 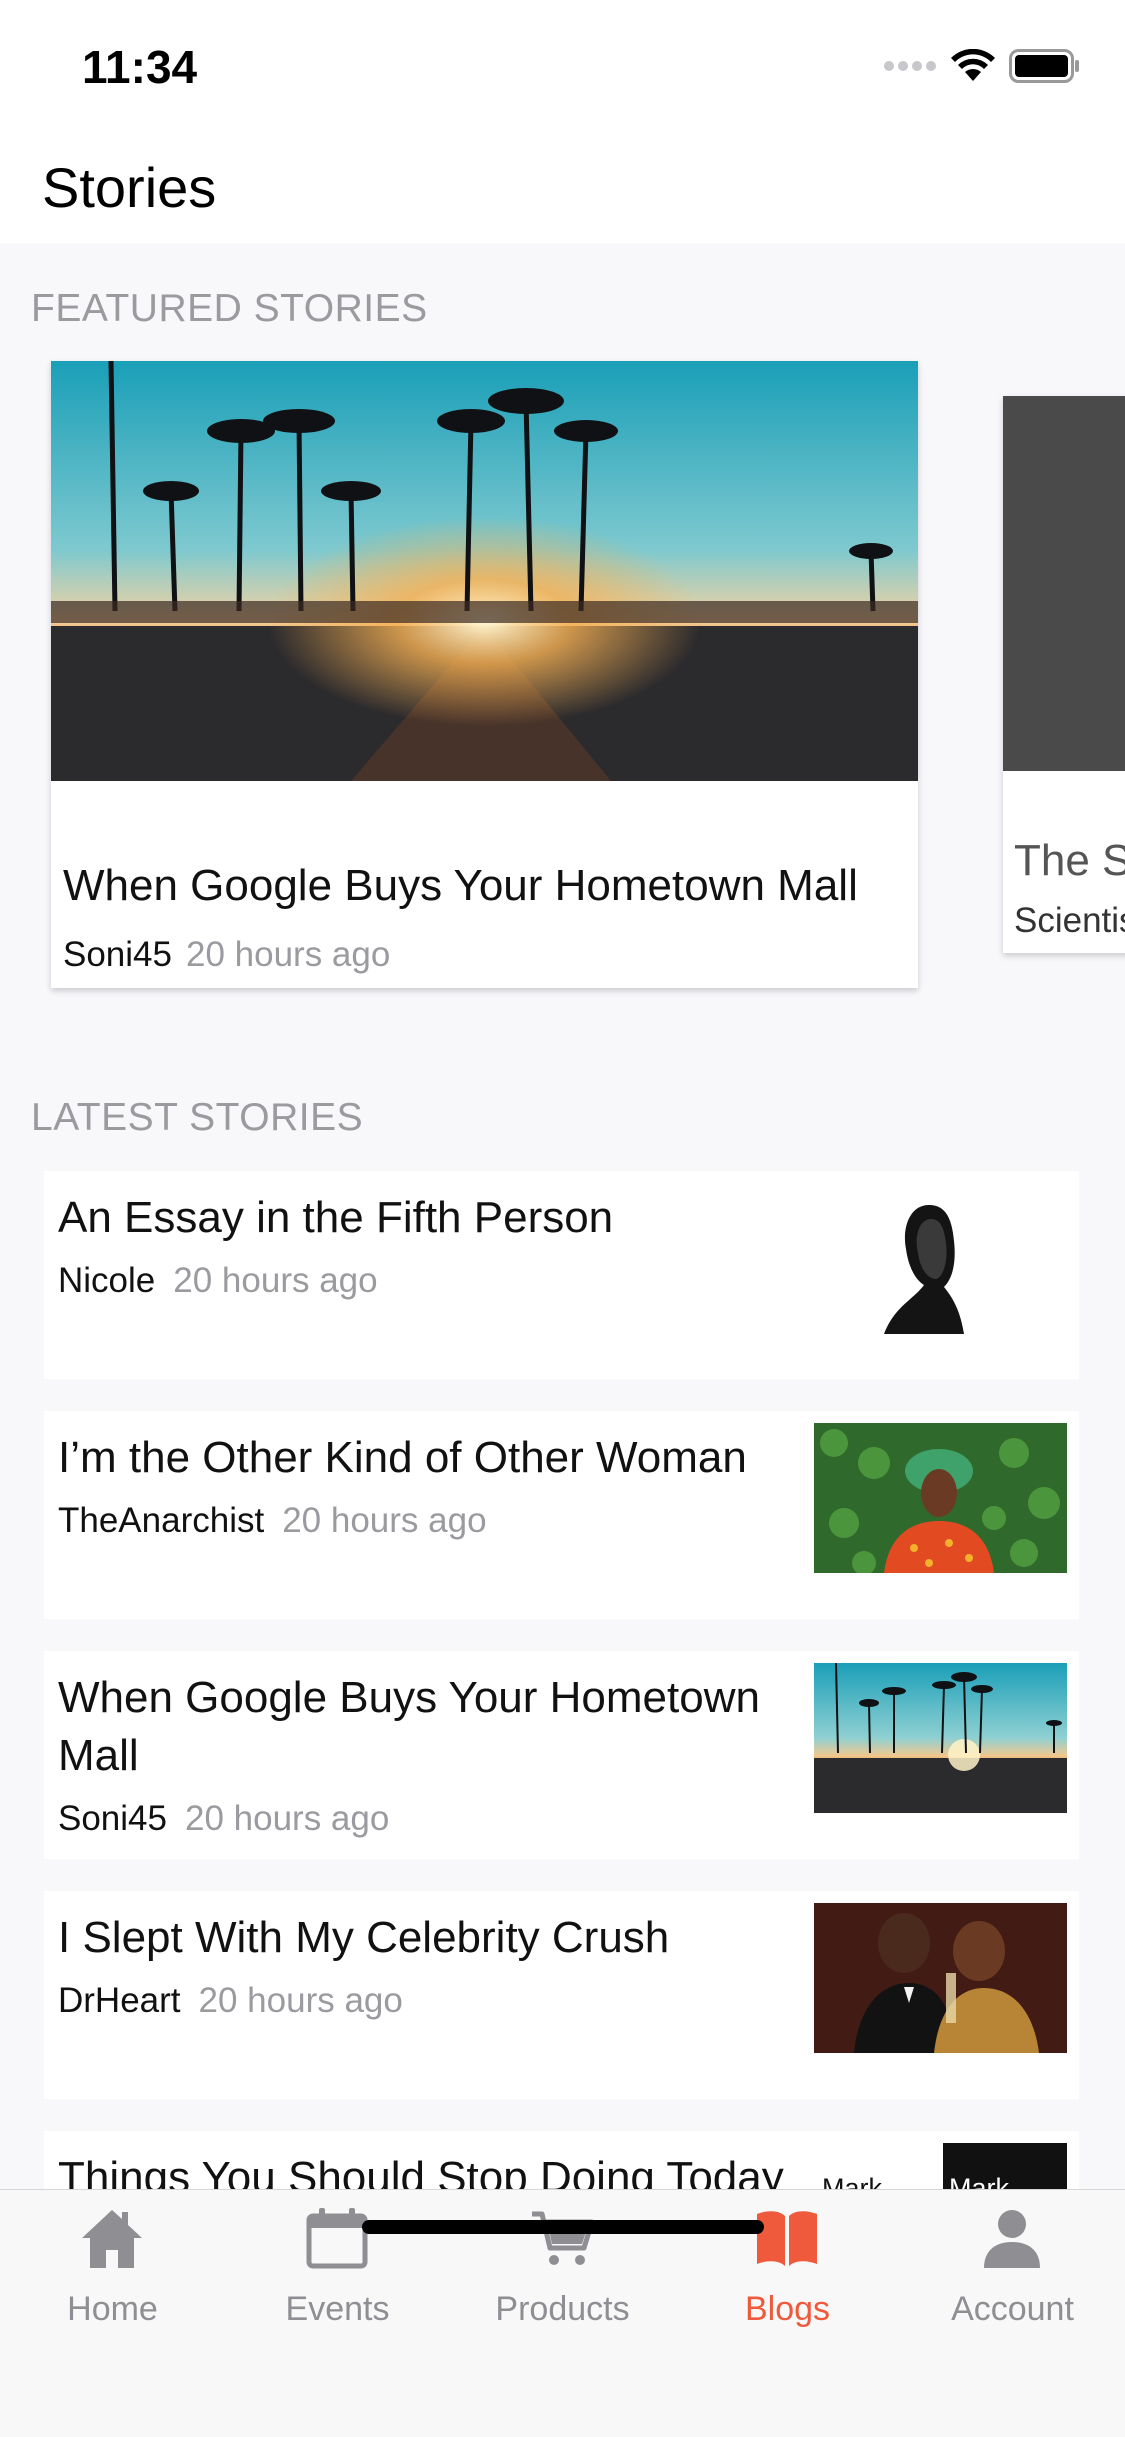 What do you see at coordinates (787, 2238) in the screenshot?
I see `book-icon` at bounding box center [787, 2238].